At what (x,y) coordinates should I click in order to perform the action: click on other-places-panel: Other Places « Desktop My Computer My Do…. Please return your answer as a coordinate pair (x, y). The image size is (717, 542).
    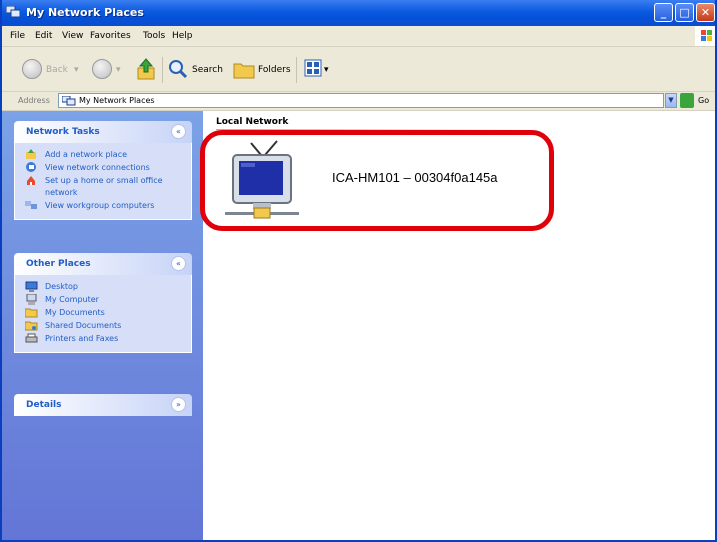
    Looking at the image, I should click on (103, 303).